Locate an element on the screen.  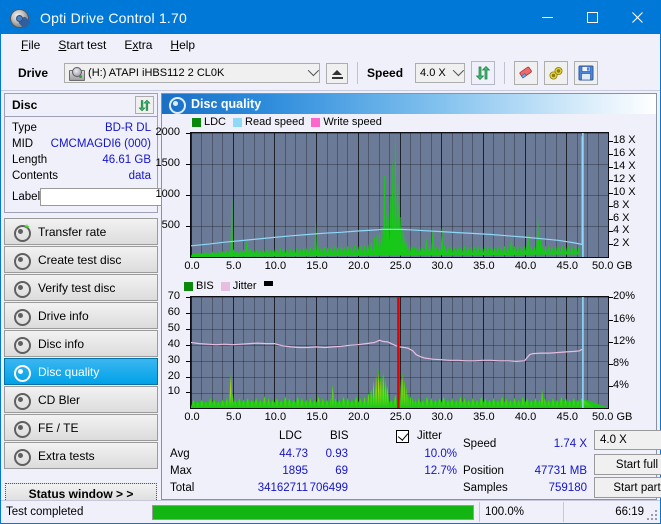
window-controls is located at coordinates (592, 17).